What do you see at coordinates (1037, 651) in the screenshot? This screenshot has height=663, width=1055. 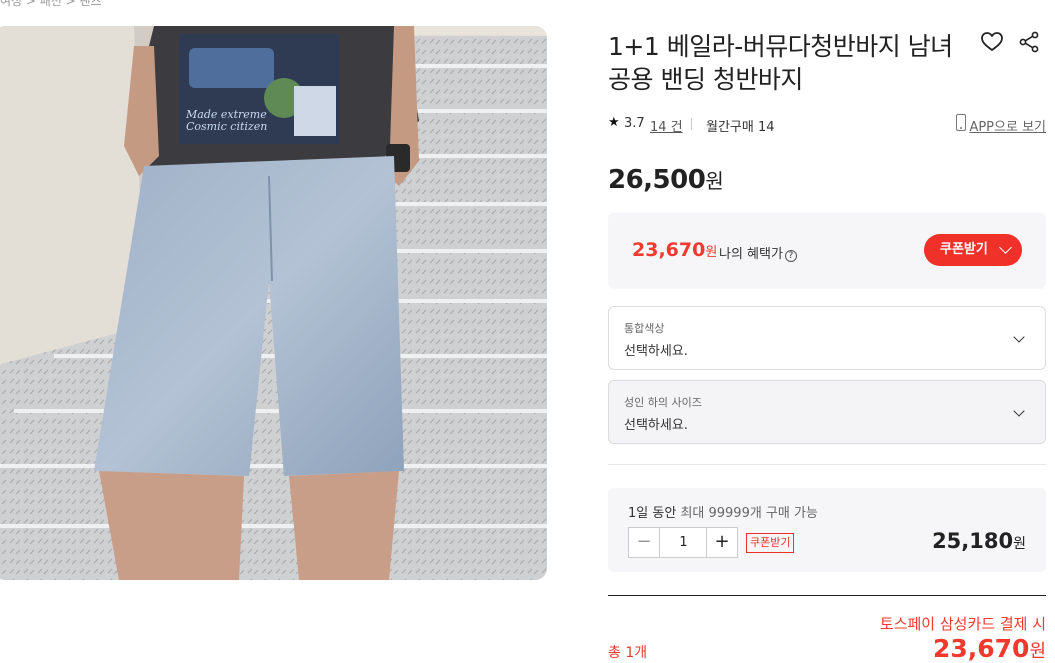 I see `total-price-currency: 원` at bounding box center [1037, 651].